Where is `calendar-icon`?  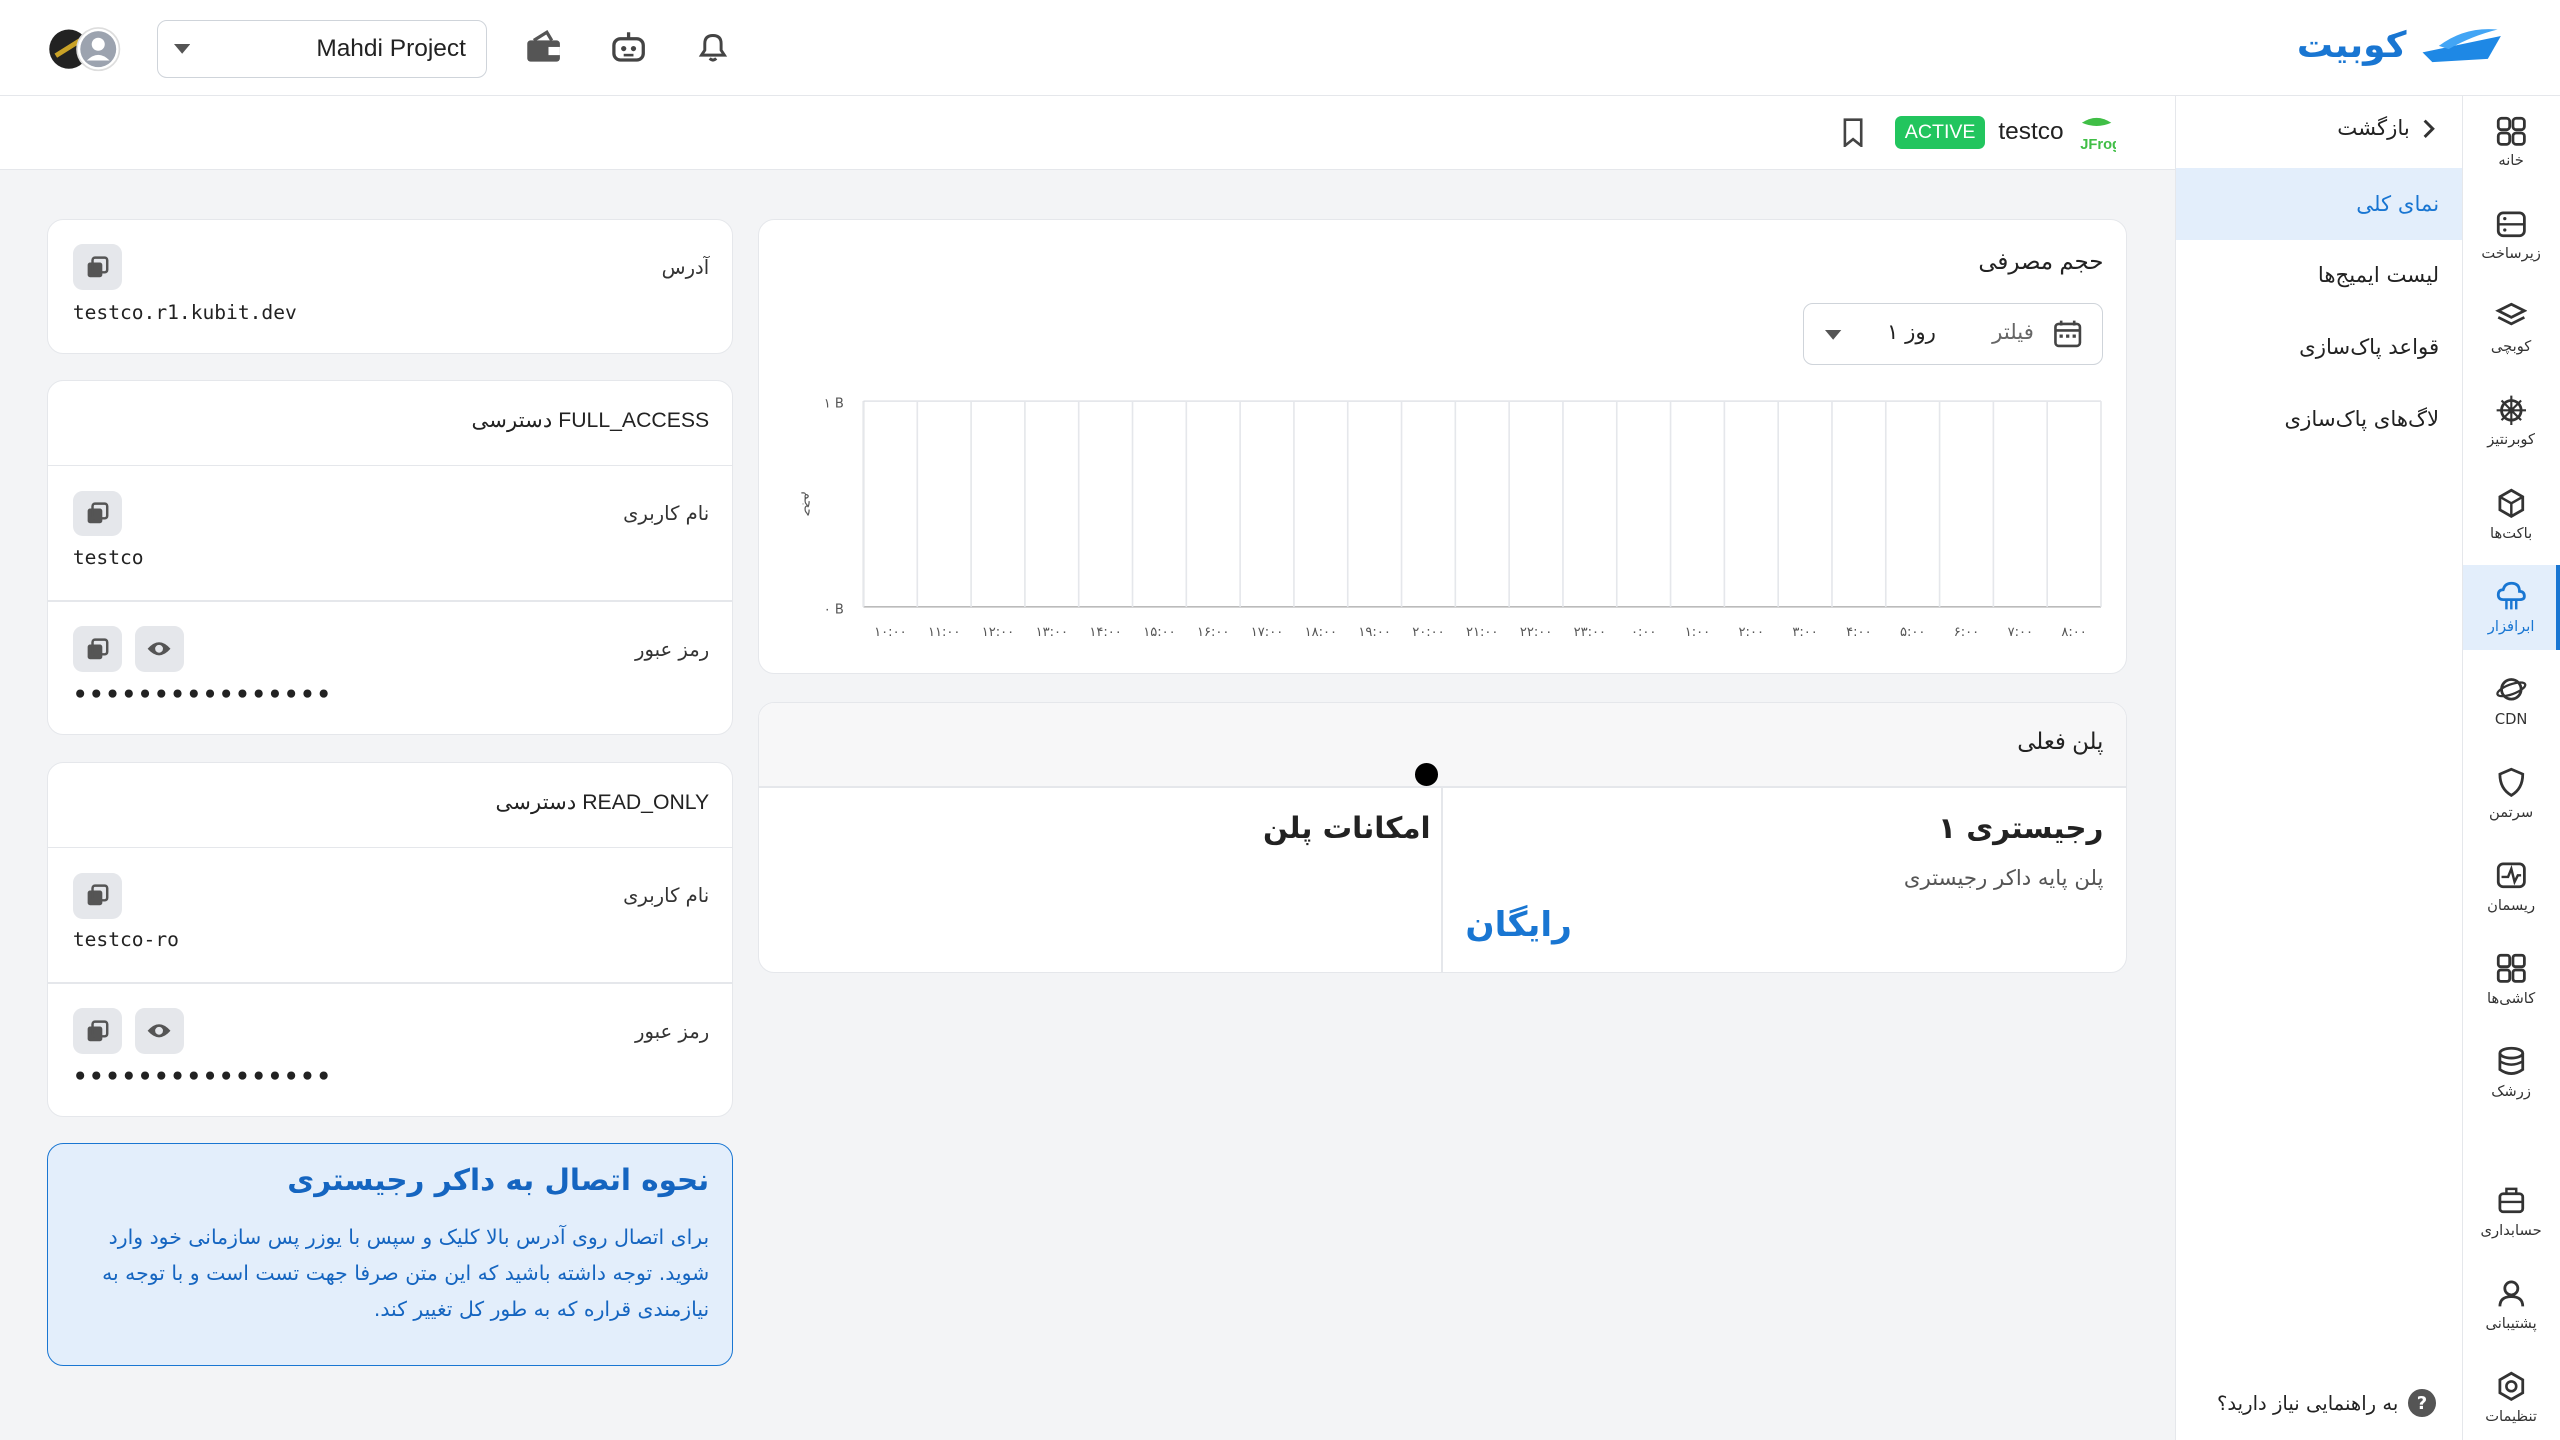
calendar-icon is located at coordinates (2068, 333).